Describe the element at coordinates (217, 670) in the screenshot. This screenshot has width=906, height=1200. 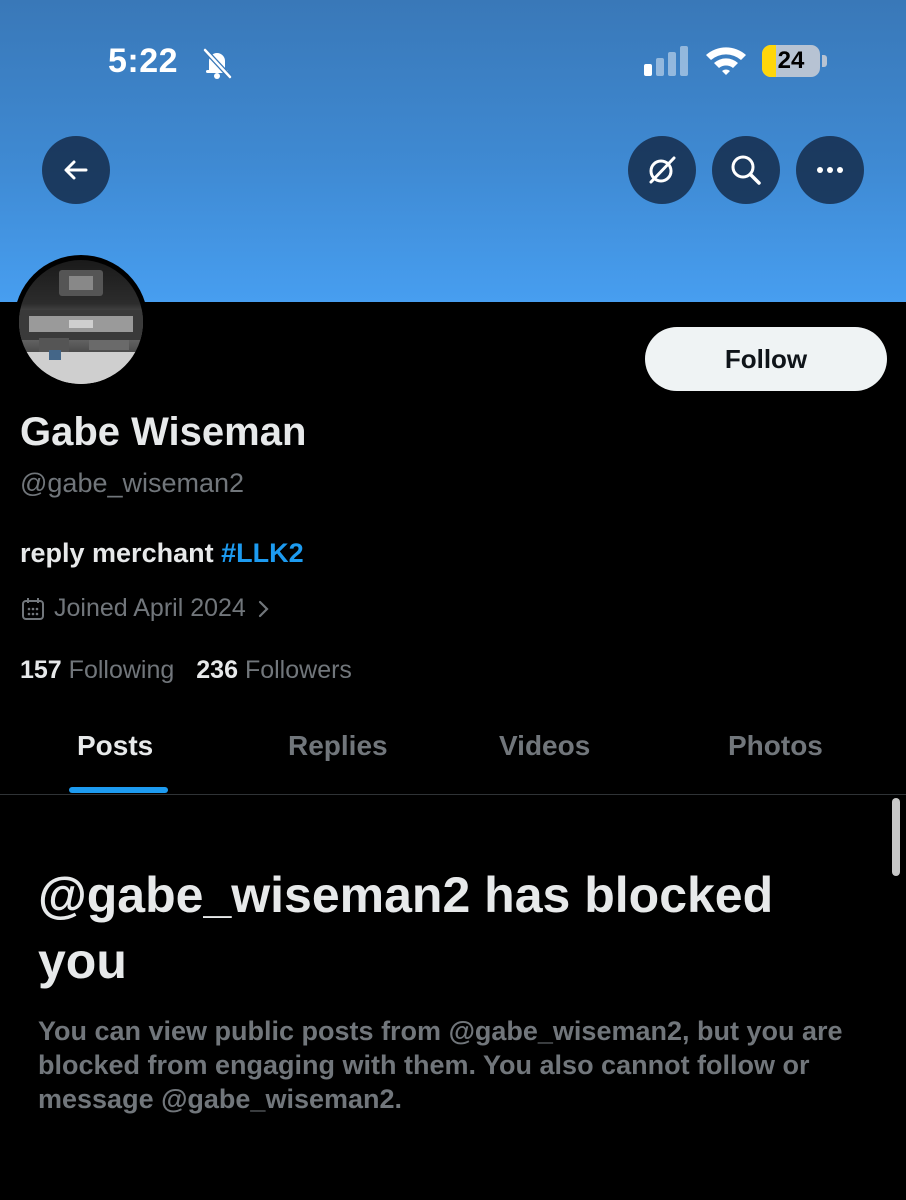
I see `followers-count: 236` at that location.